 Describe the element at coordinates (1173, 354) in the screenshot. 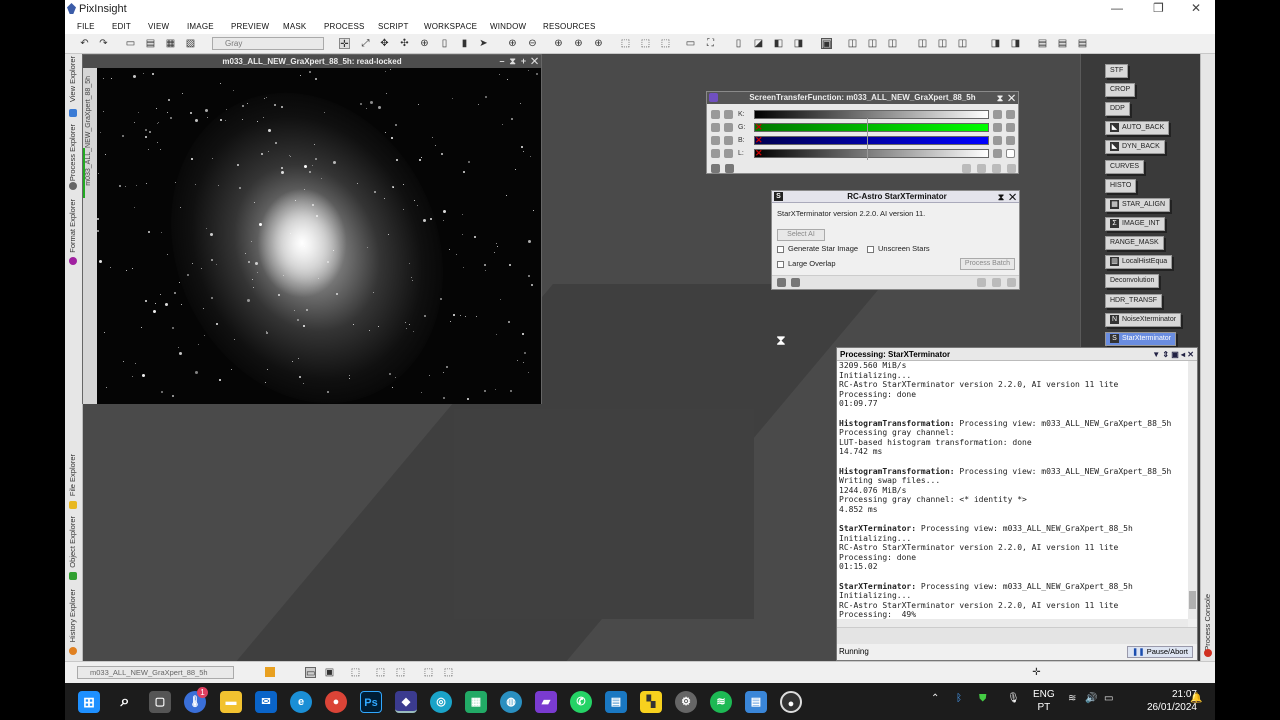

I see `console-window-controls: ▼ ⇕ ▣ ◂ ✕` at that location.